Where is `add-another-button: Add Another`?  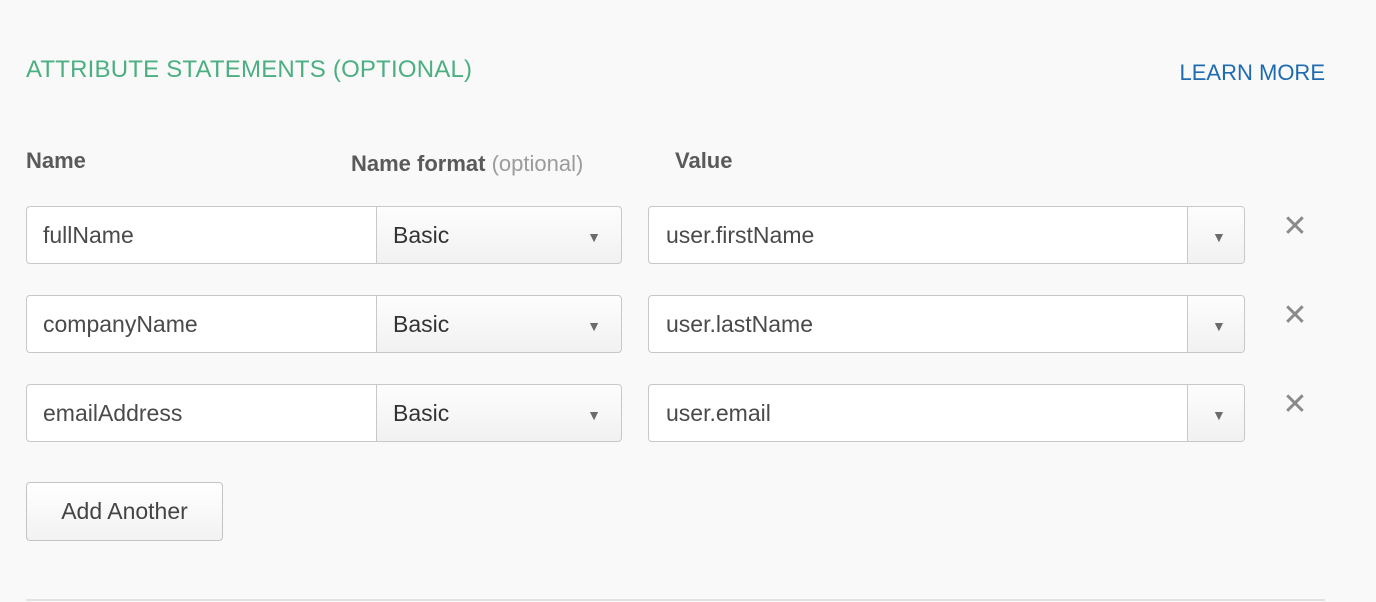 add-another-button: Add Another is located at coordinates (124, 511).